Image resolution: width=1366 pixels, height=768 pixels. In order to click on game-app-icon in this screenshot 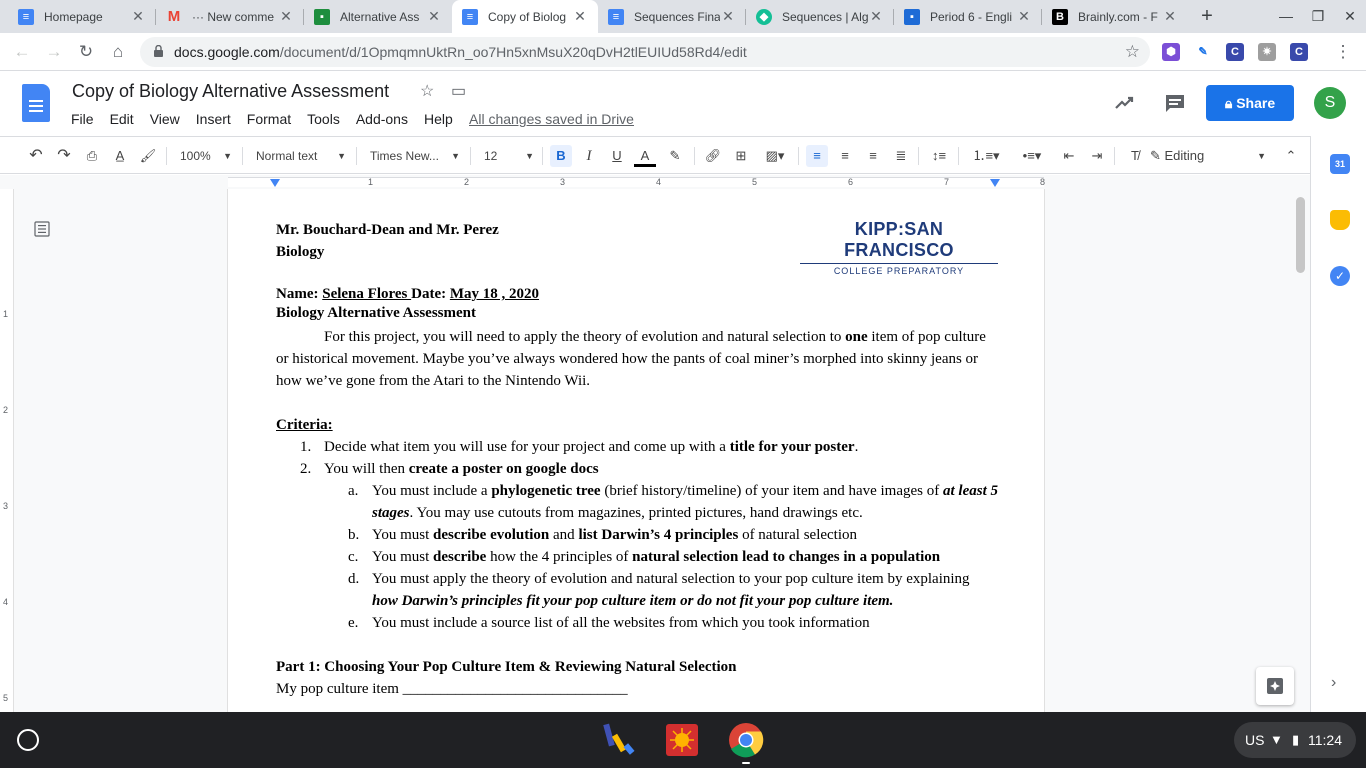, I will do `click(682, 740)`.